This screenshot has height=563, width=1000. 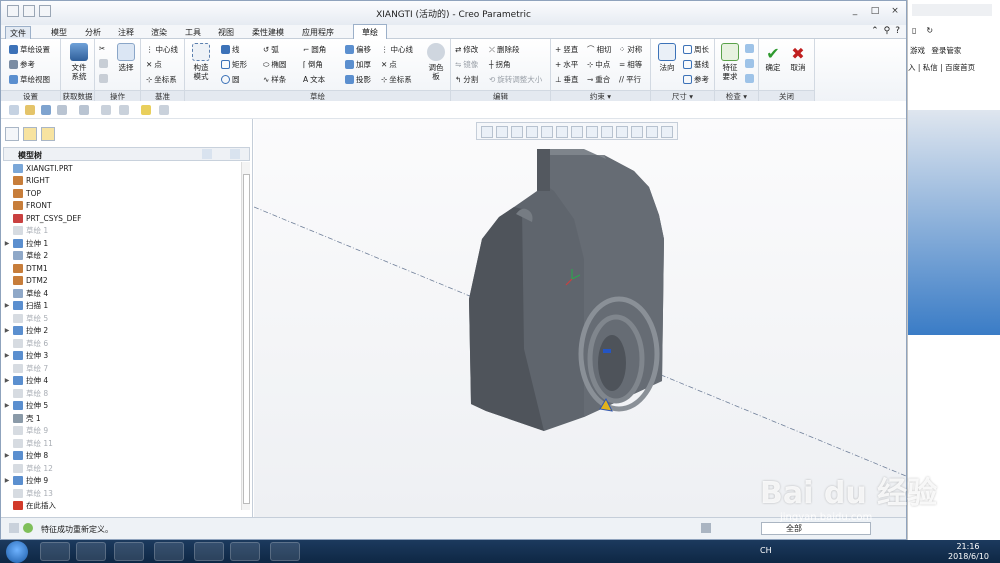 I want to click on selection-filter: 全部, so click(x=816, y=528).